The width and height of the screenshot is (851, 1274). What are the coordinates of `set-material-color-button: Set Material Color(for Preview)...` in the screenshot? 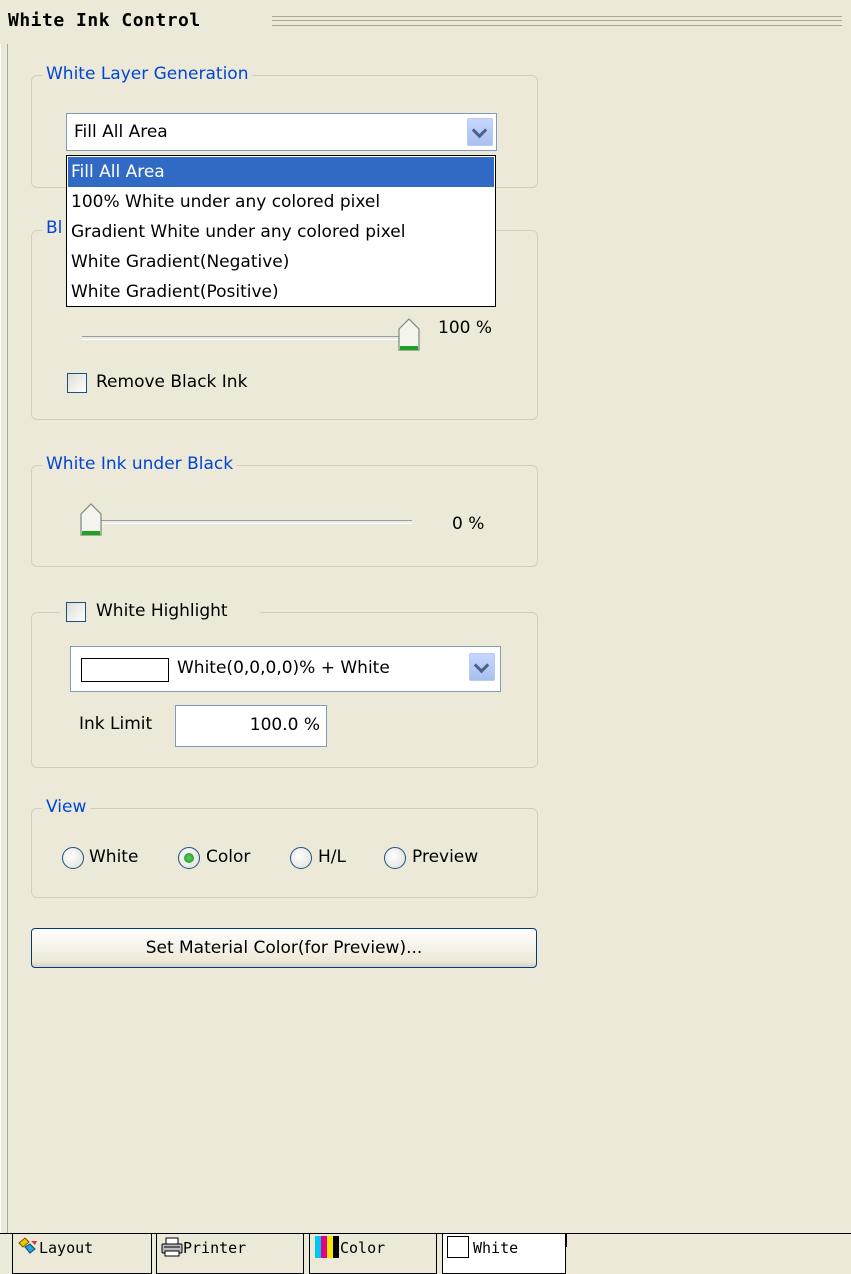 It's located at (284, 948).